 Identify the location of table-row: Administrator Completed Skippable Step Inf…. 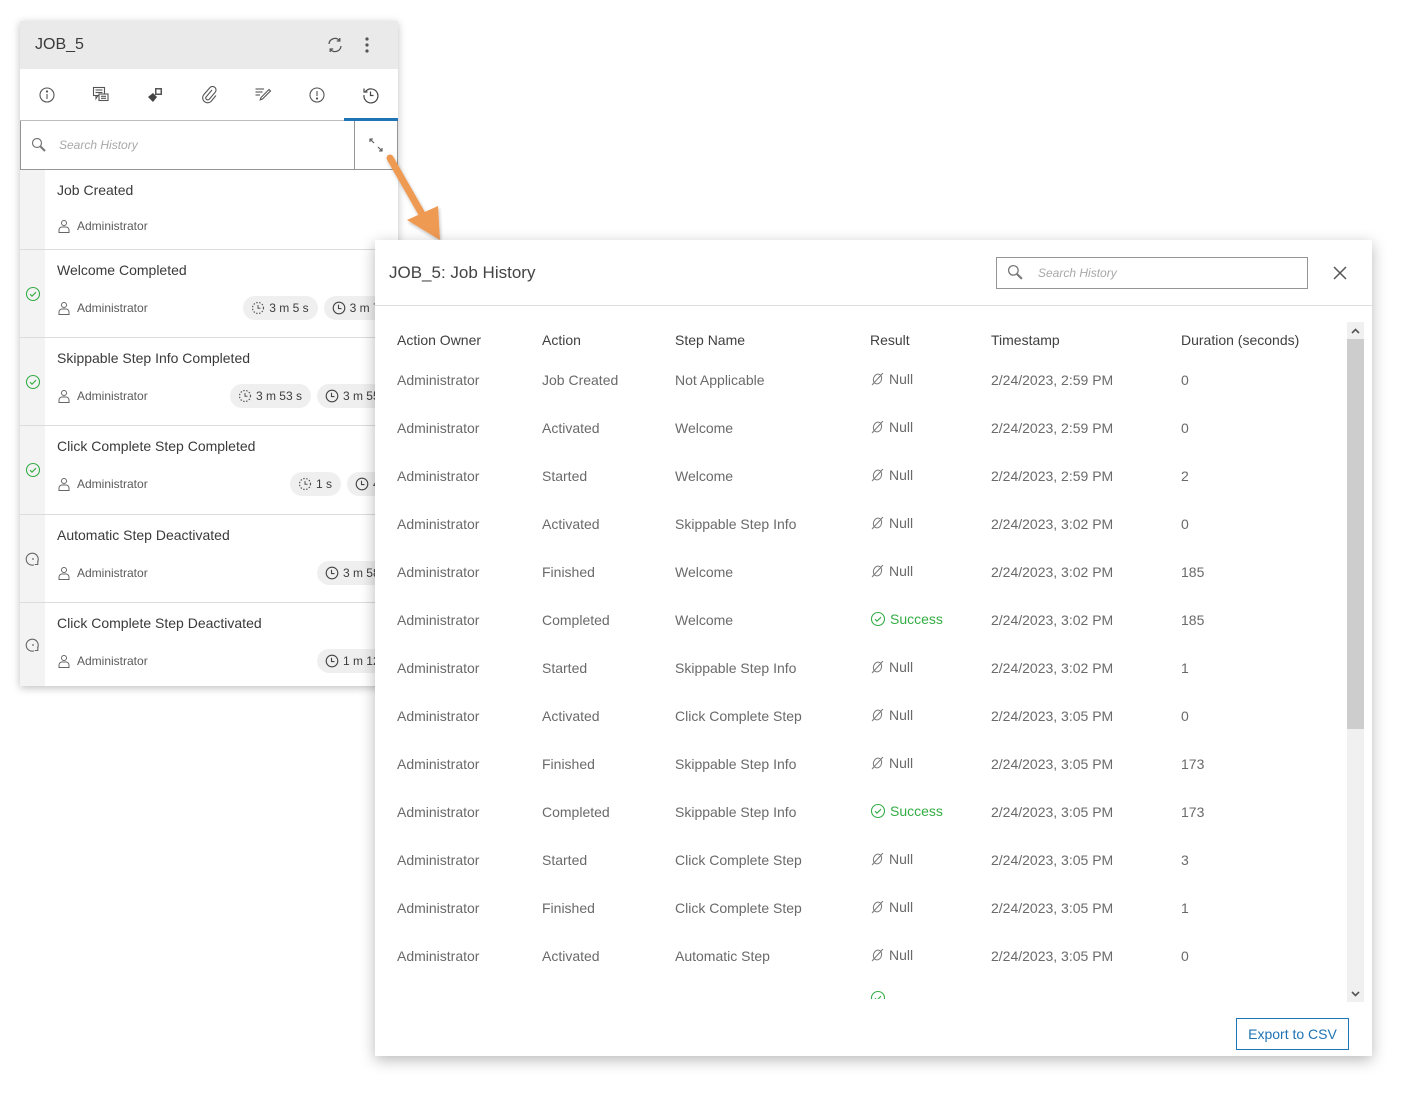
(876, 812).